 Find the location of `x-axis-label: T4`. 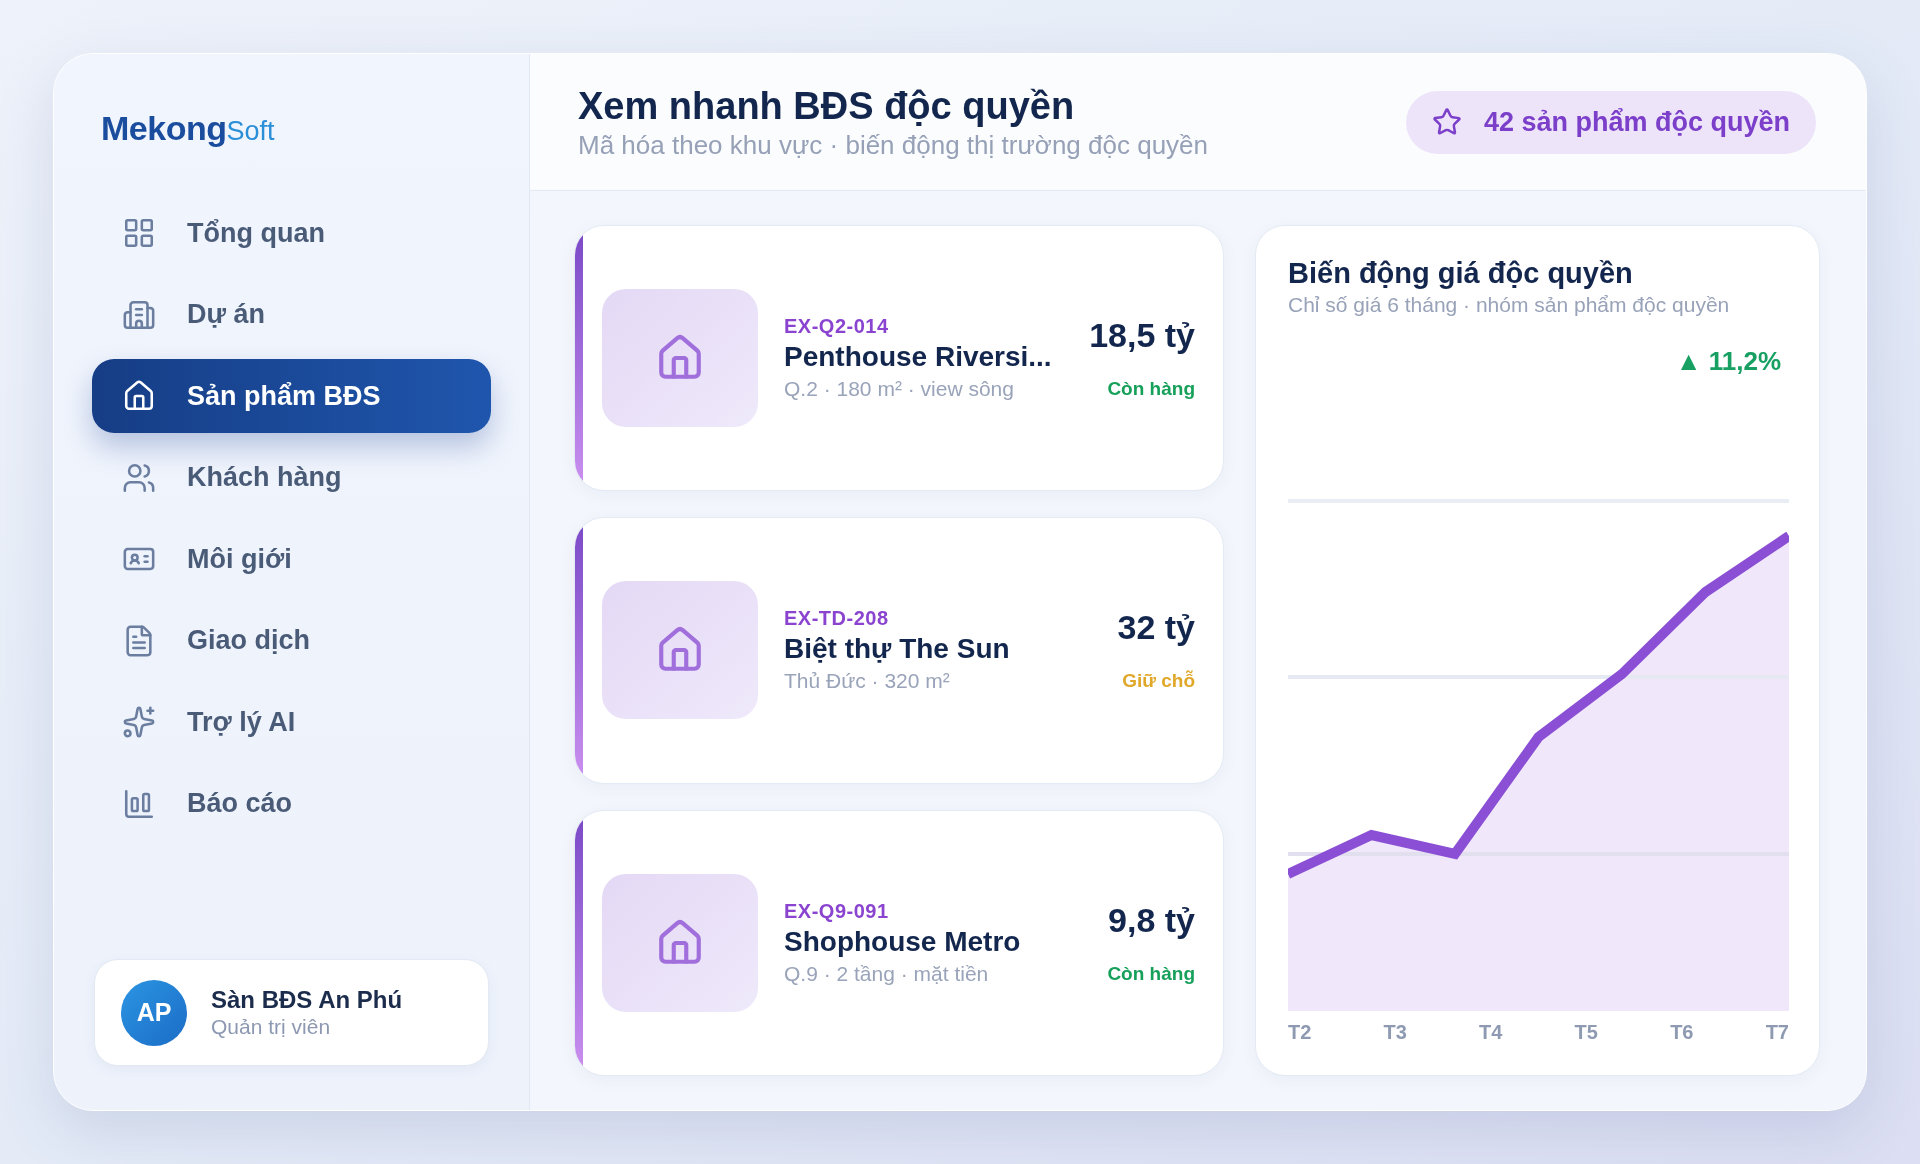

x-axis-label: T4 is located at coordinates (1491, 1032).